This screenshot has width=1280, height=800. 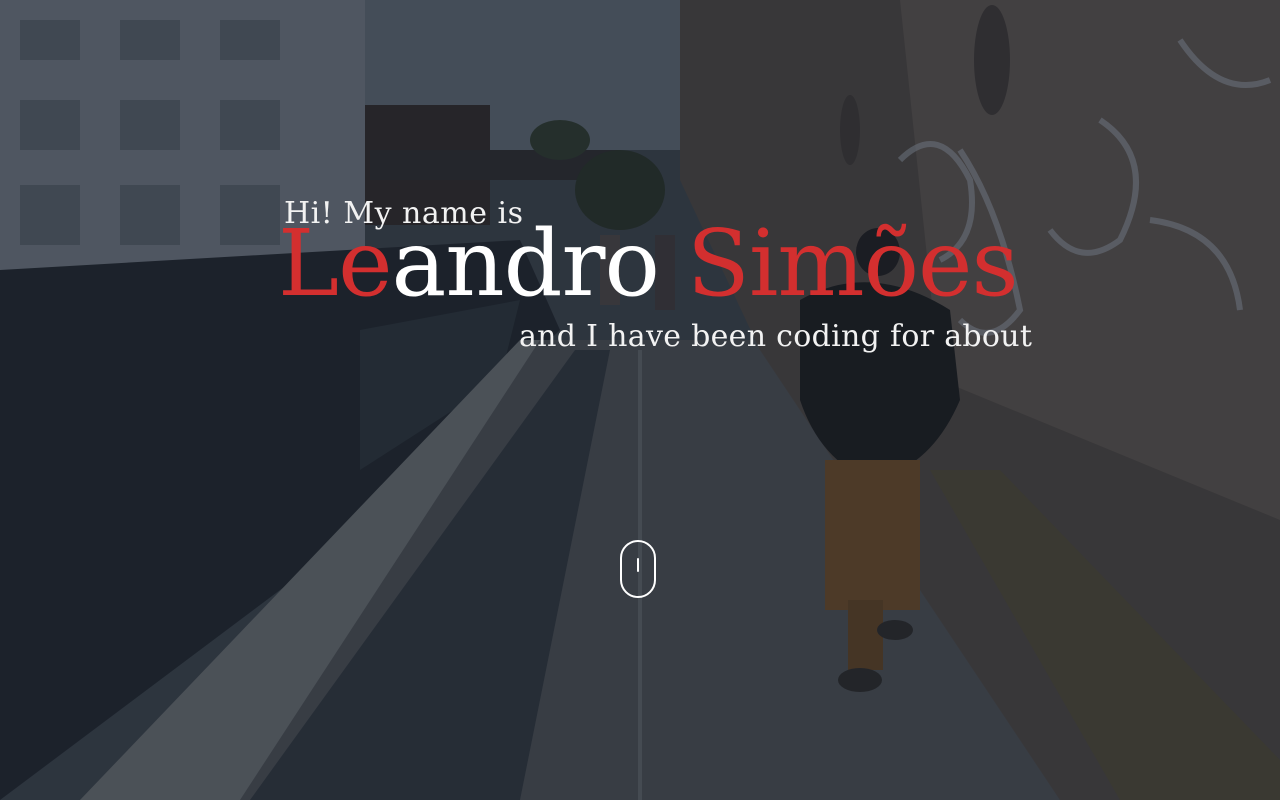 What do you see at coordinates (638, 565) in the screenshot?
I see `mouse-wheel-icon` at bounding box center [638, 565].